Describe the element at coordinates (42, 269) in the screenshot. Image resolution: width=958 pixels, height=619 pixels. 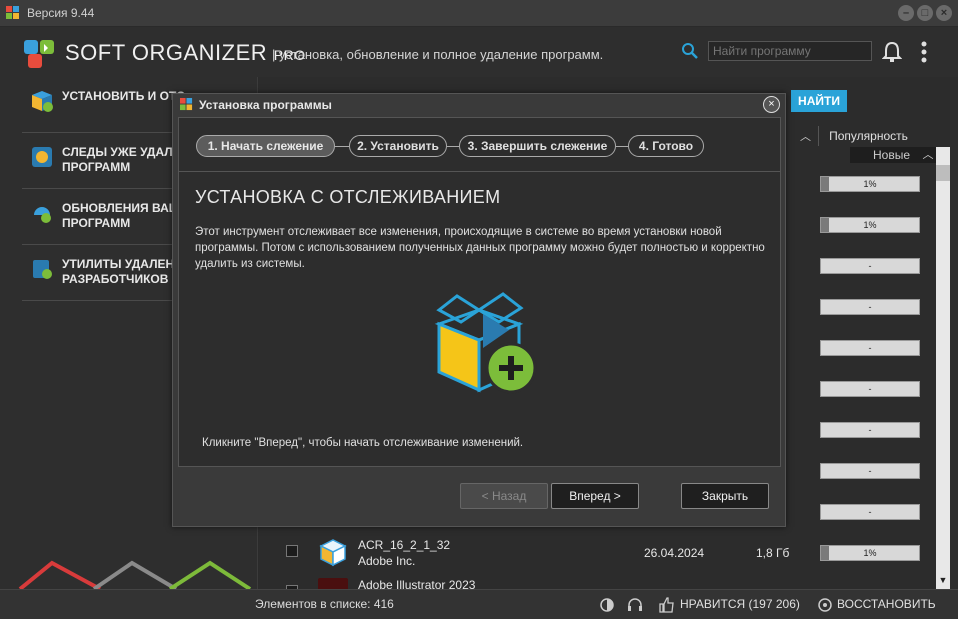
I see `utilities-icon` at that location.